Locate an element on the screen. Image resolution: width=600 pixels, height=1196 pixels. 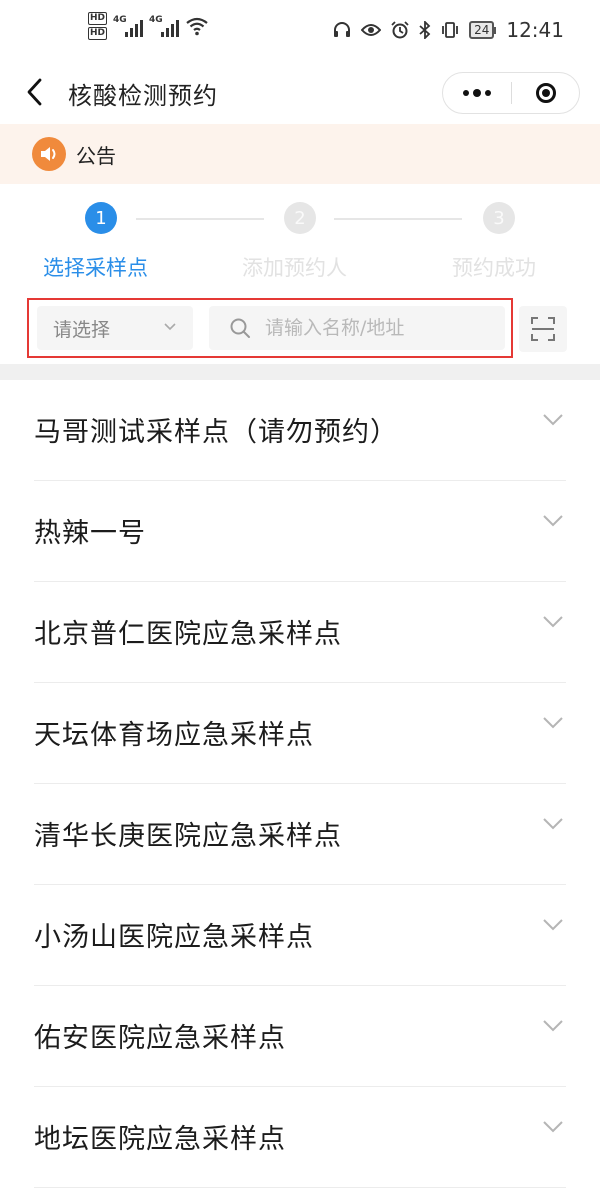
region-select-text: 请选择 is located at coordinates (82, 329).